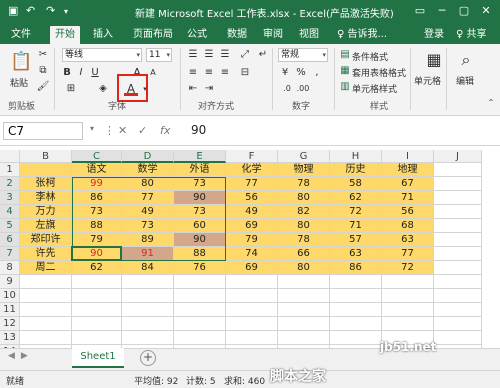  I want to click on cell-f2: 77, so click(252, 184).